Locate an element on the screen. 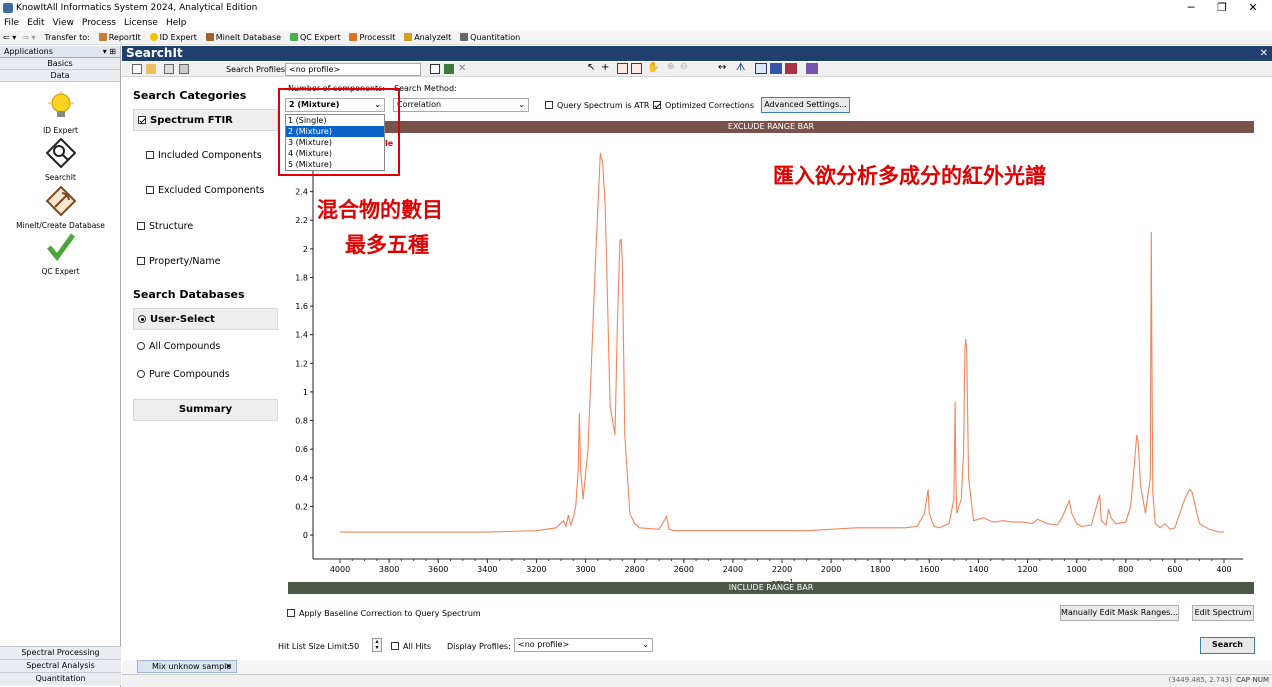 The image size is (1272, 687). split-view-icon is located at coordinates (791, 68).